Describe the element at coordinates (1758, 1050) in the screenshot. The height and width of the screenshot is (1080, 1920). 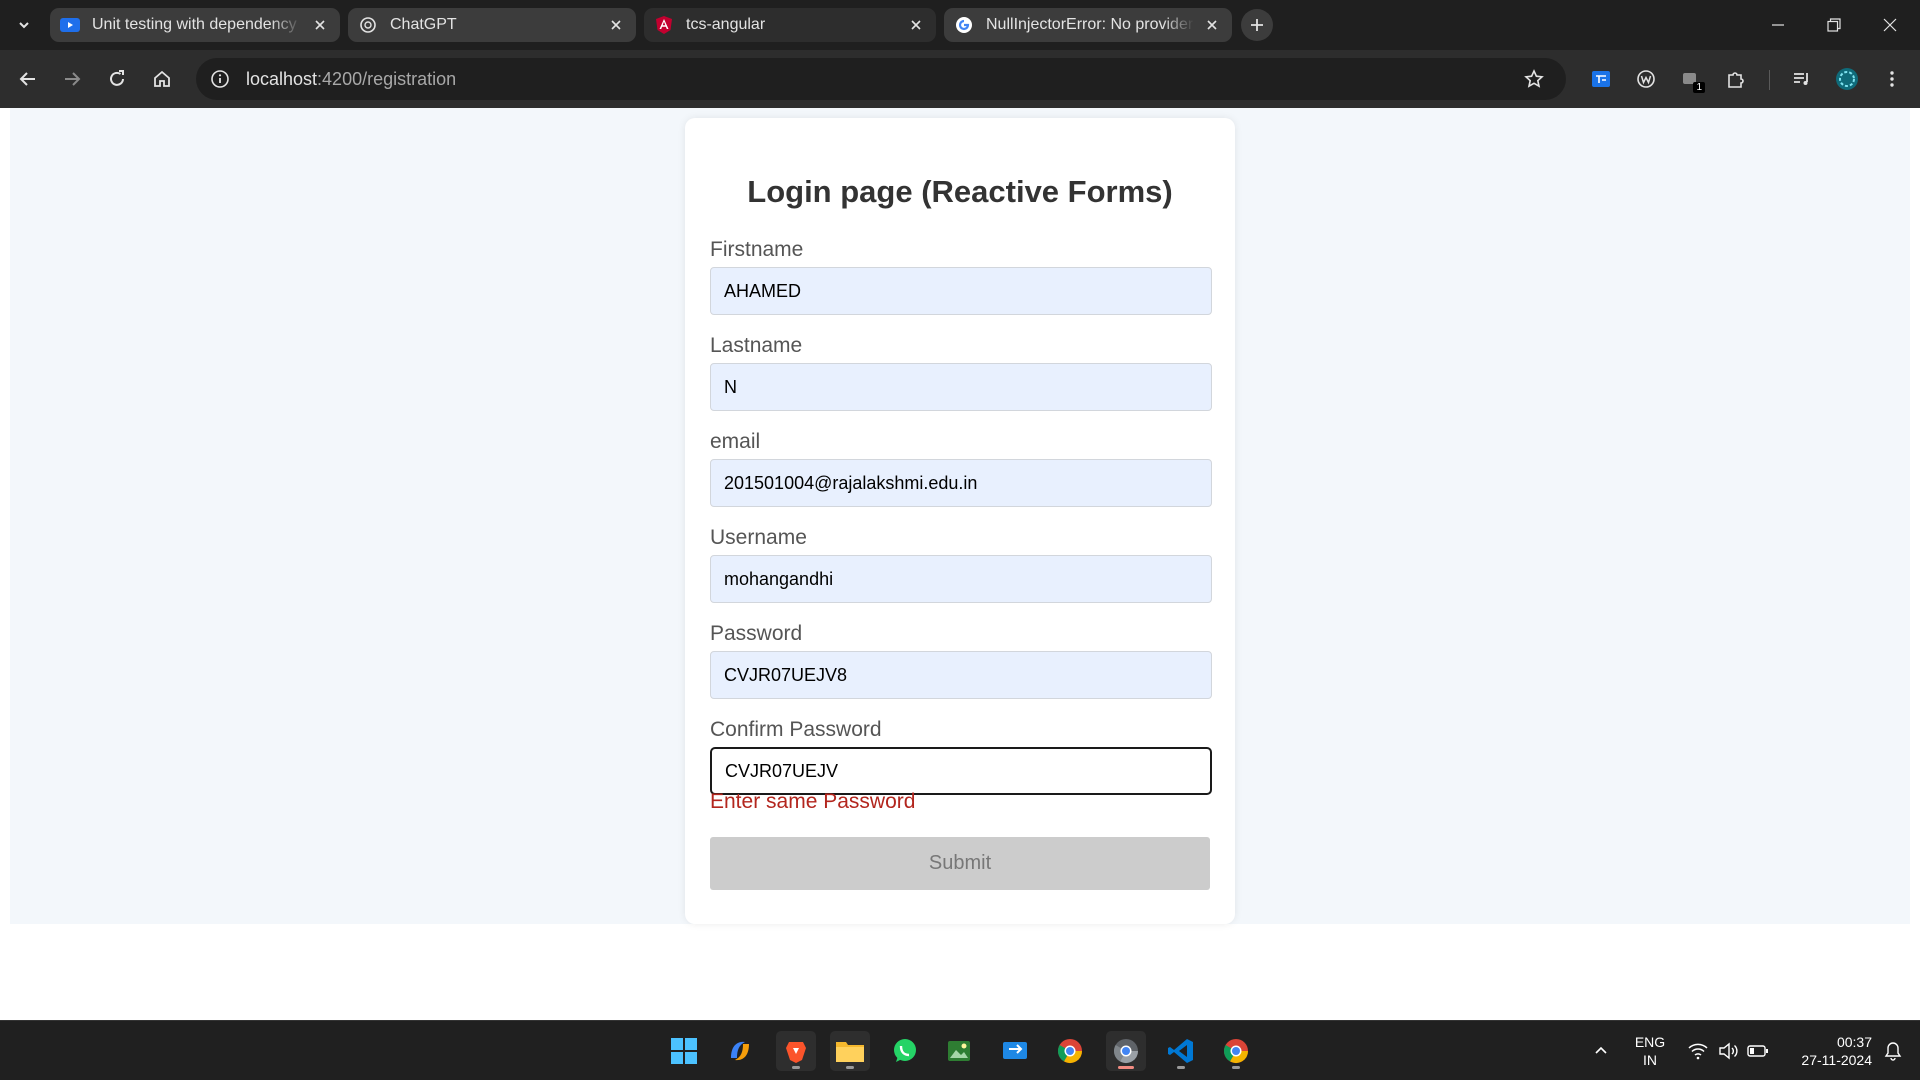
I see `battery-icon` at that location.